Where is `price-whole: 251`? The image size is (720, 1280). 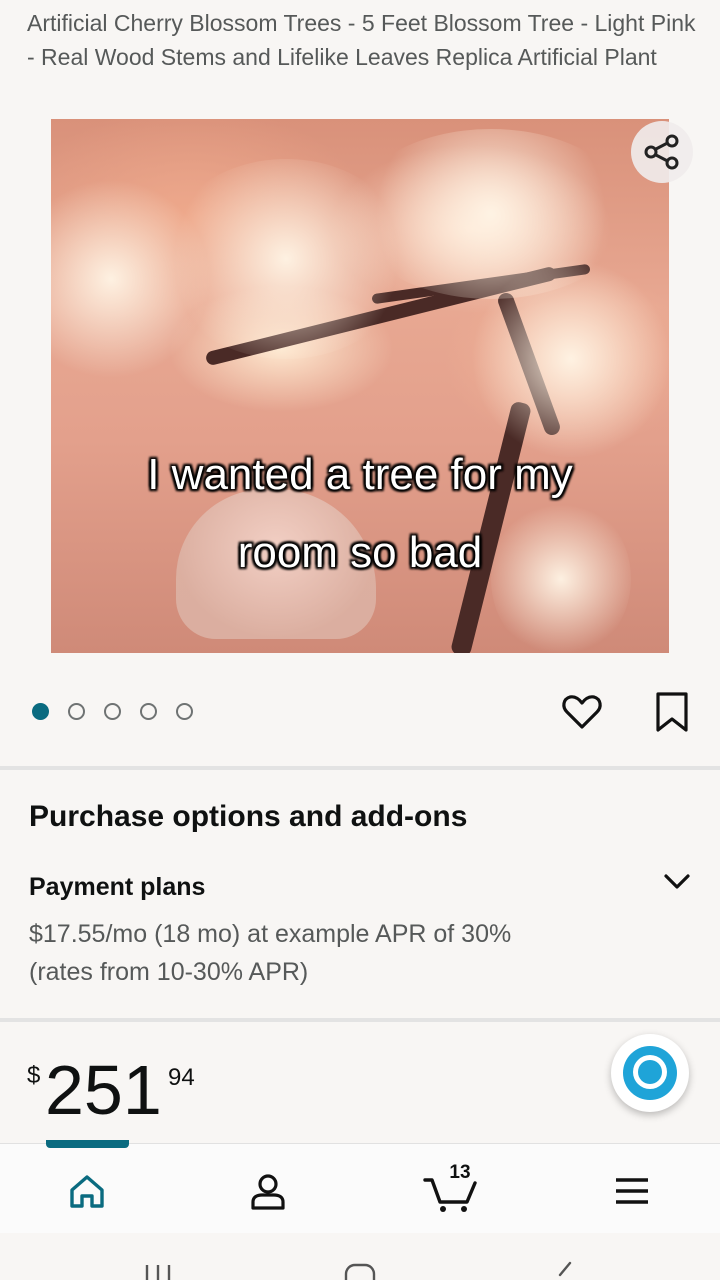 price-whole: 251 is located at coordinates (103, 1090).